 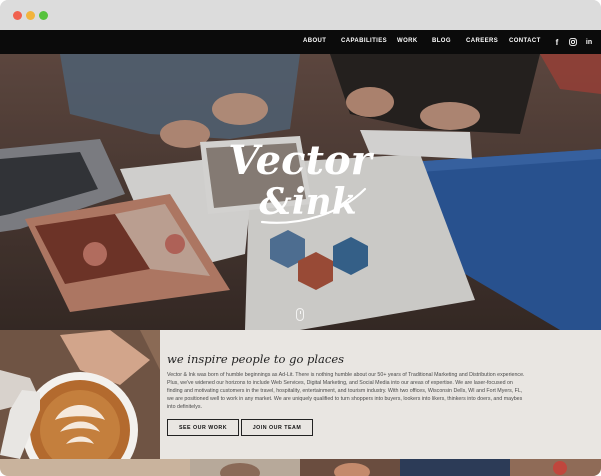 I want to click on tagline-heading: we inspire people to go places, so click(x=256, y=359).